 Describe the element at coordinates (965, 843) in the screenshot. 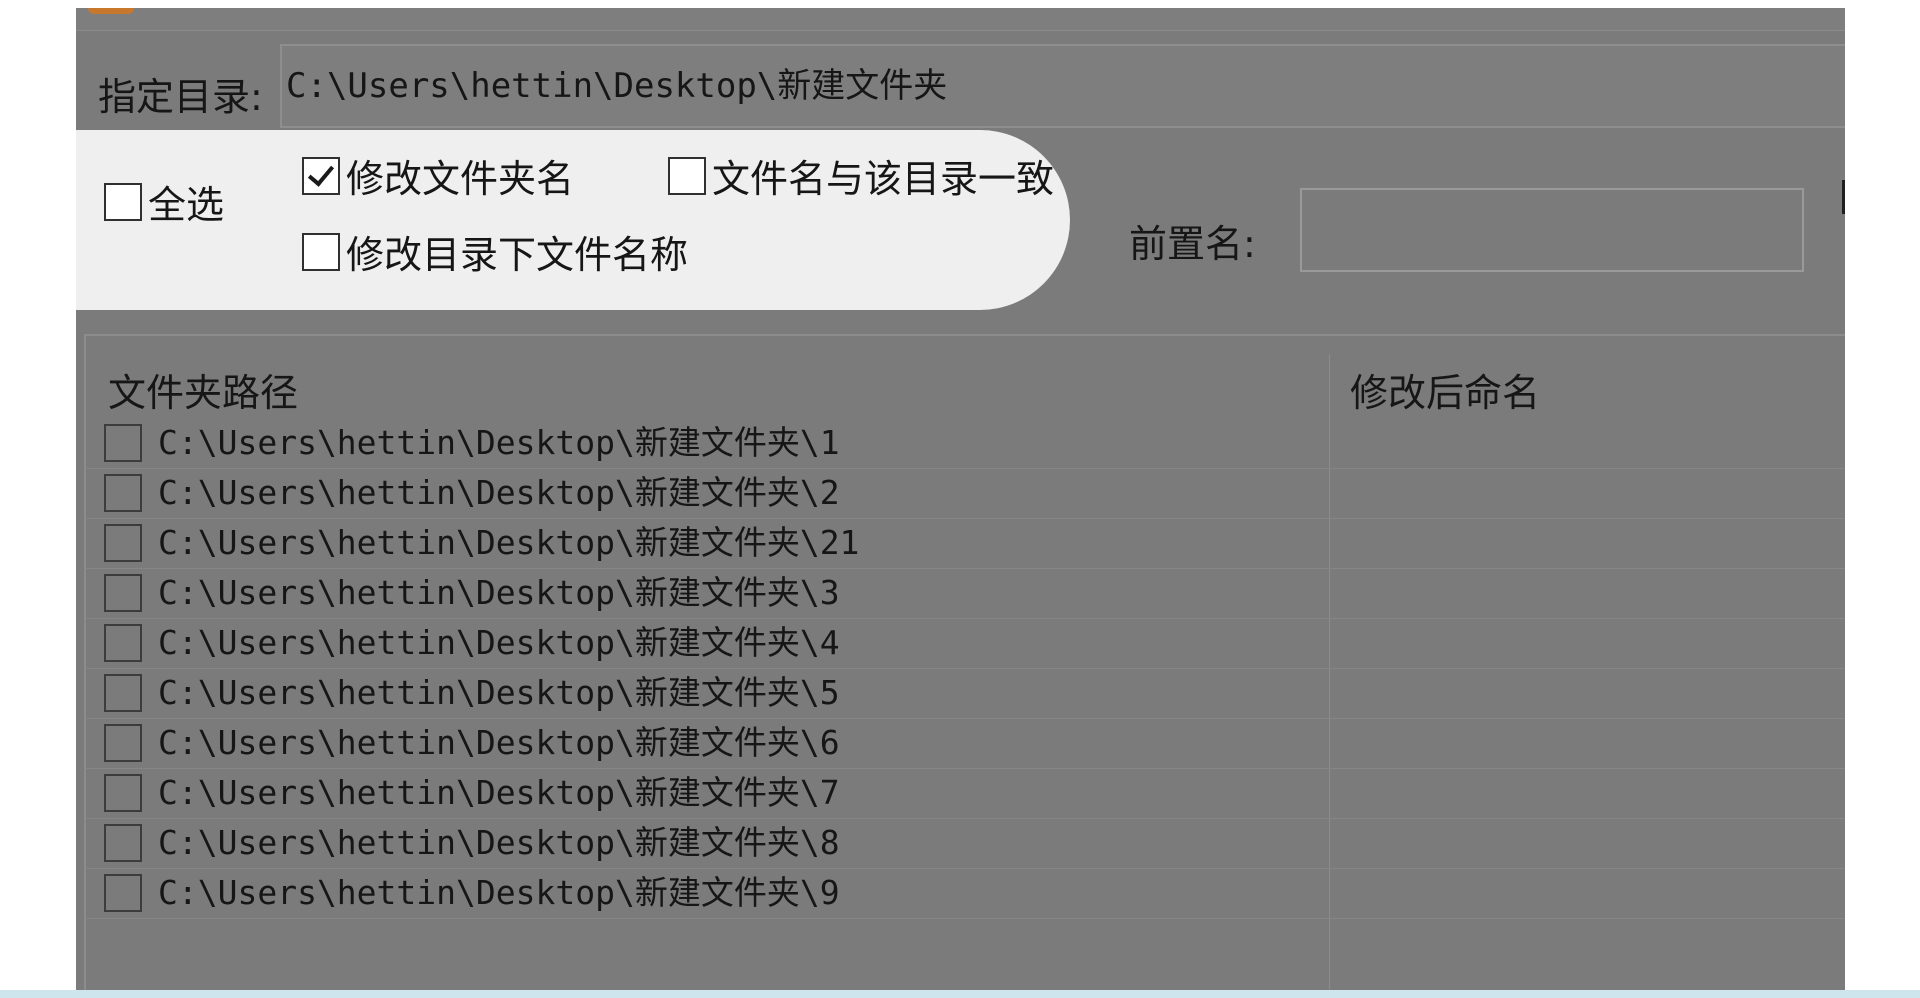

I see `table-row: C:\Users\hettin\Desktop\新建文件夹\8` at that location.